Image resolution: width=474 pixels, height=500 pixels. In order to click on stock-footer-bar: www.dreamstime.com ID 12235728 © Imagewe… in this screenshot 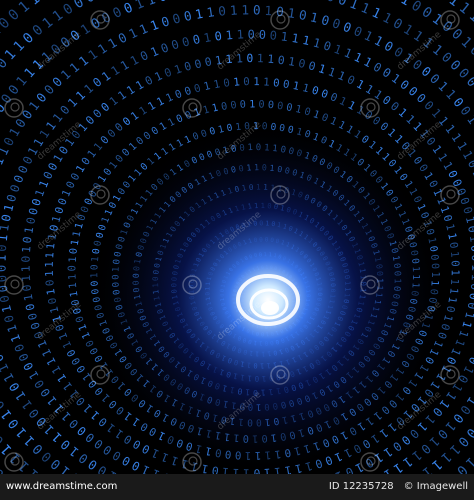, I will do `click(237, 487)`.